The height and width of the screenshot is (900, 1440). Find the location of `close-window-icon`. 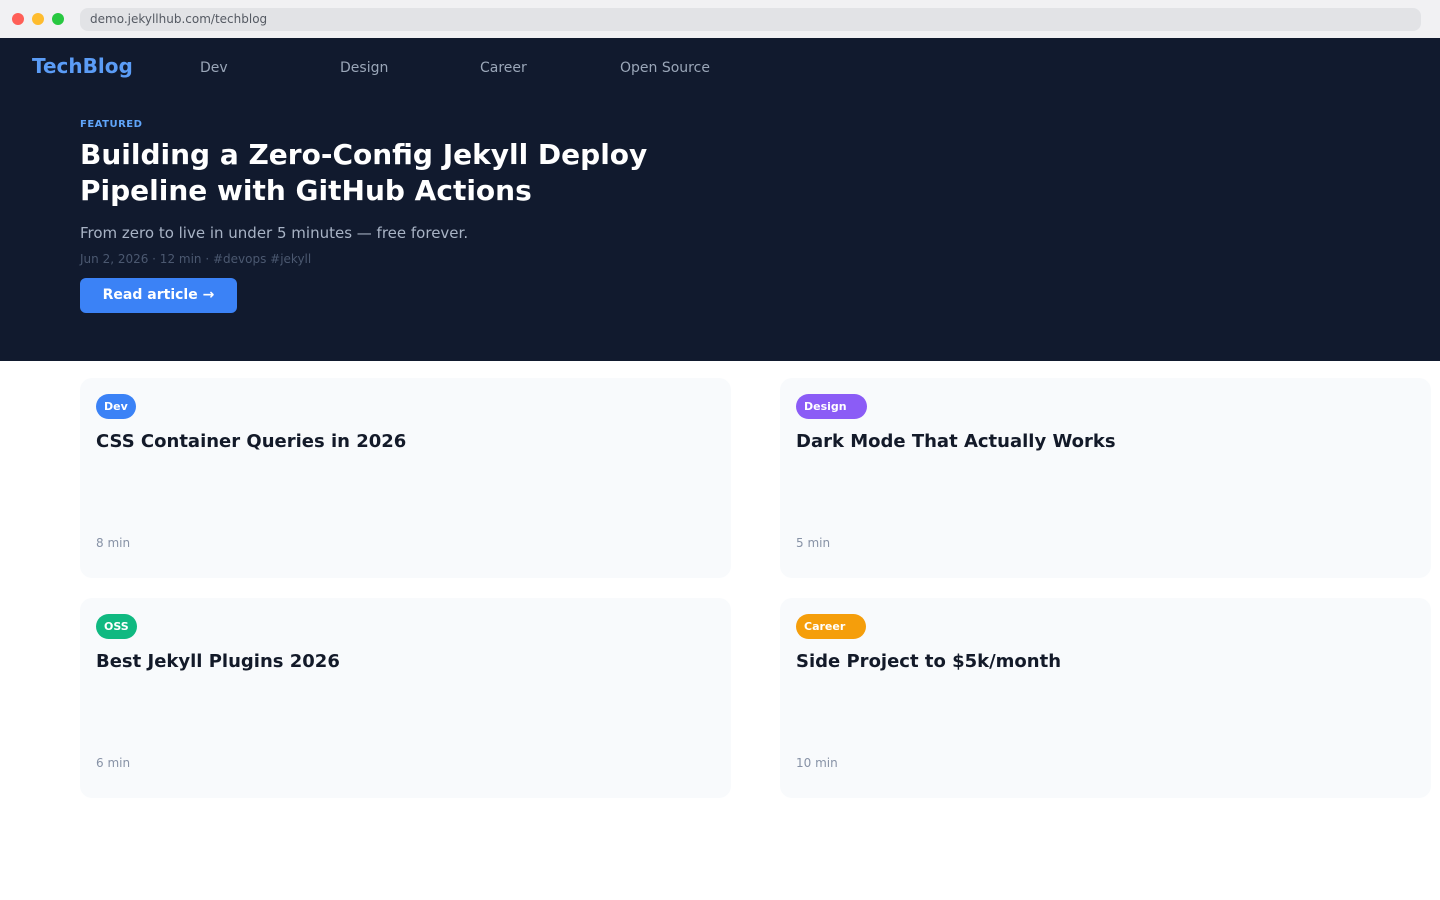

close-window-icon is located at coordinates (18, 19).